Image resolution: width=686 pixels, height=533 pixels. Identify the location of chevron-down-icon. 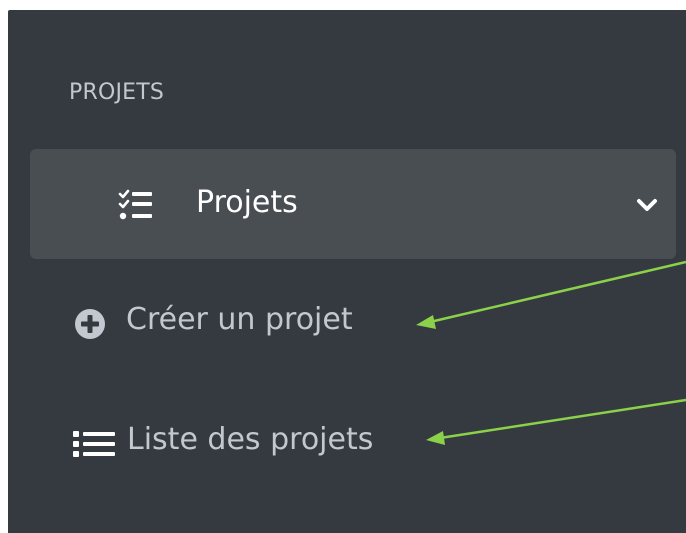
(647, 205).